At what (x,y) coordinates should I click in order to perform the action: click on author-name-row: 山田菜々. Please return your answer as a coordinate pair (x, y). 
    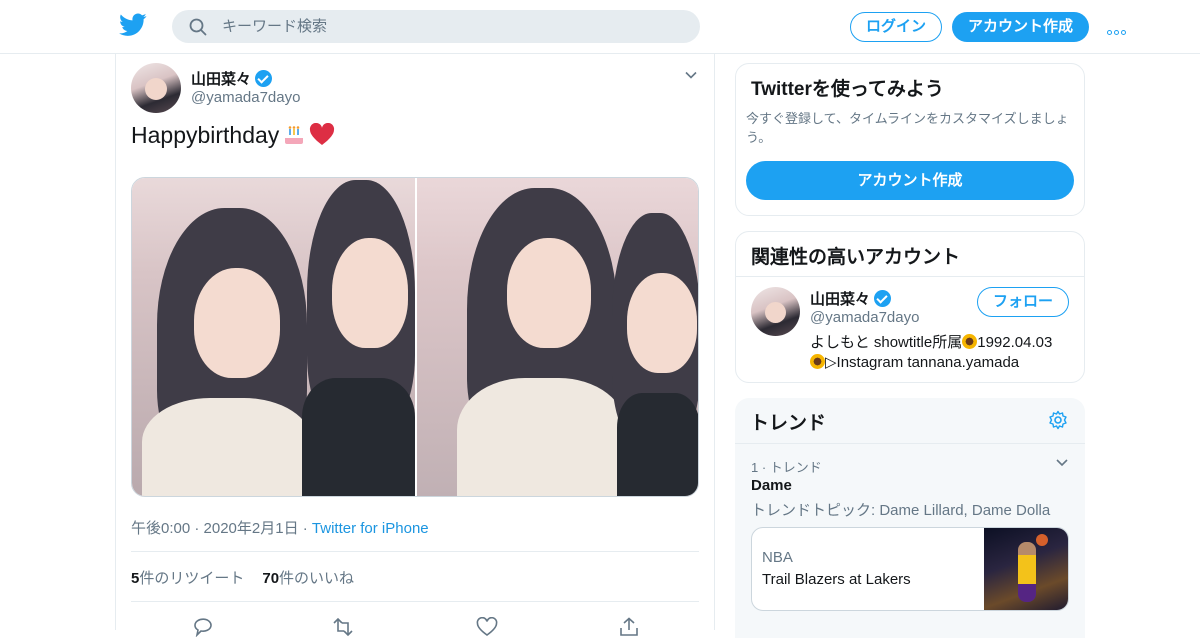
    Looking at the image, I should click on (232, 78).